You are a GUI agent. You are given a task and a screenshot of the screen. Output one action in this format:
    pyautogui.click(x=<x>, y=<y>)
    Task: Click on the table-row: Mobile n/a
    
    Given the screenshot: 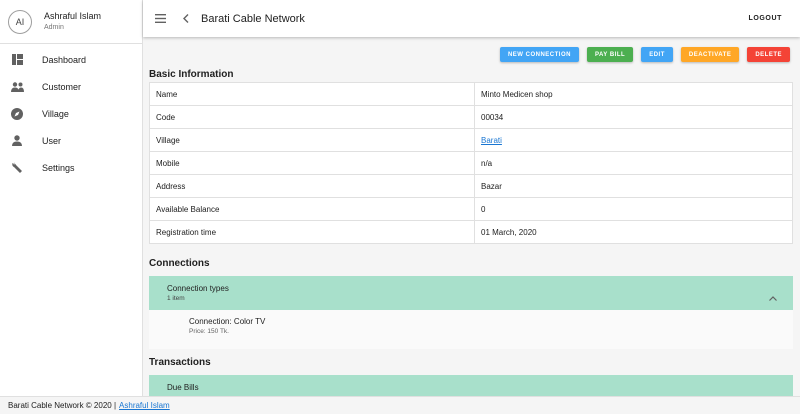 What is the action you would take?
    pyautogui.click(x=471, y=163)
    